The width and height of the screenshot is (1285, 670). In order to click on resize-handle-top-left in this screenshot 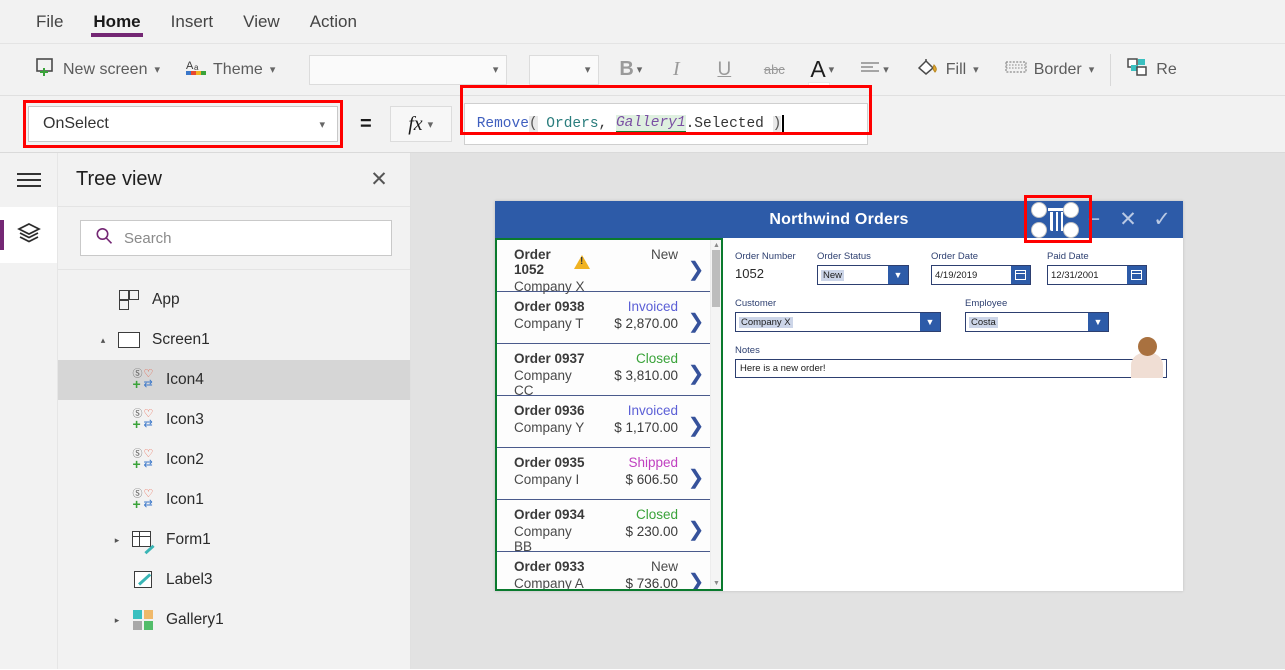, I will do `click(1039, 210)`.